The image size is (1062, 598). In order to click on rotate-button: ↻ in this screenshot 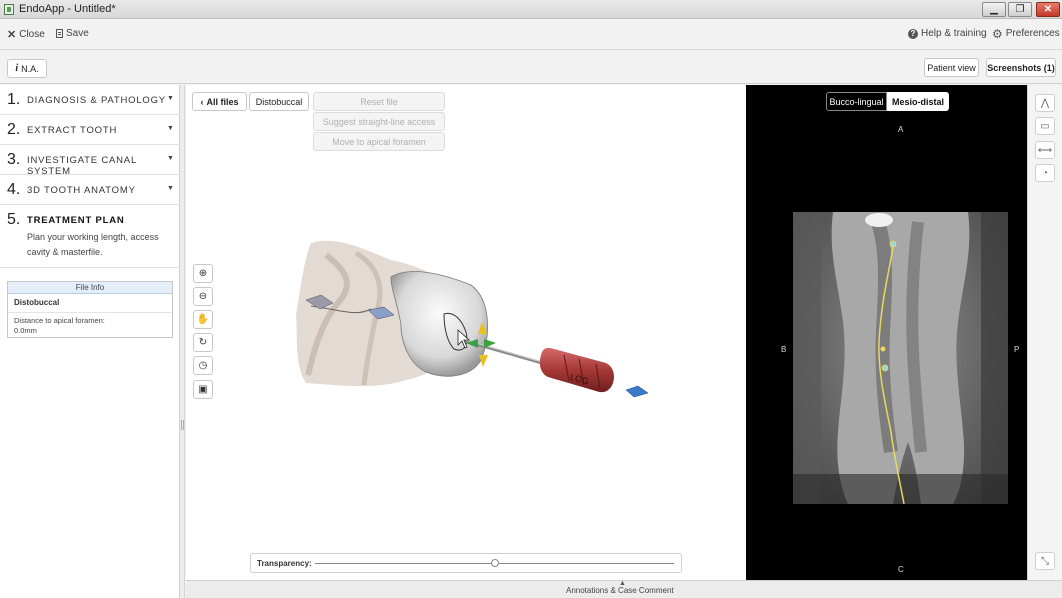, I will do `click(203, 342)`.